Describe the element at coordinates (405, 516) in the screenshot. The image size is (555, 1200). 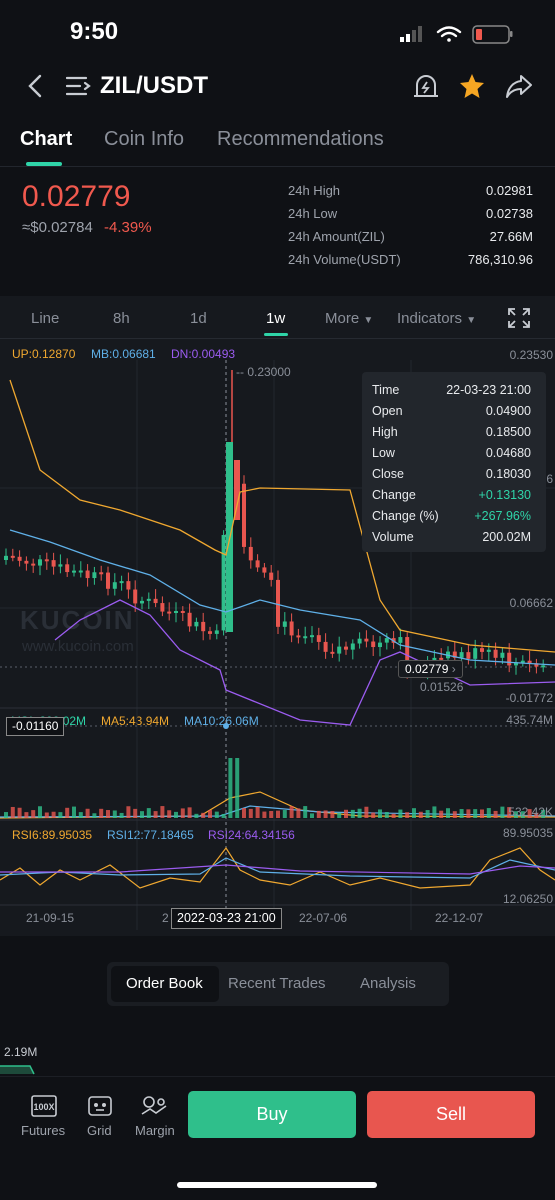
I see `tooltip-label-change-pct: Change (%)` at that location.